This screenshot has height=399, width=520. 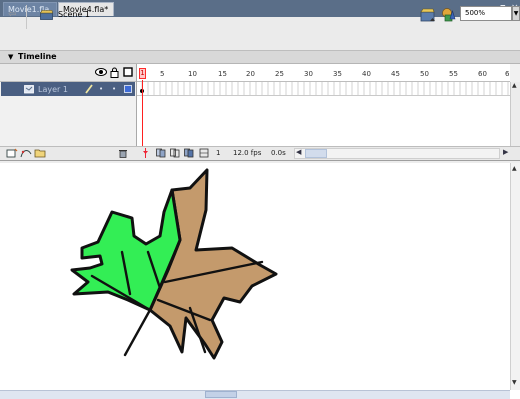 What do you see at coordinates (515, 114) in the screenshot?
I see `timeline-vertical-scrollbar: ▲` at bounding box center [515, 114].